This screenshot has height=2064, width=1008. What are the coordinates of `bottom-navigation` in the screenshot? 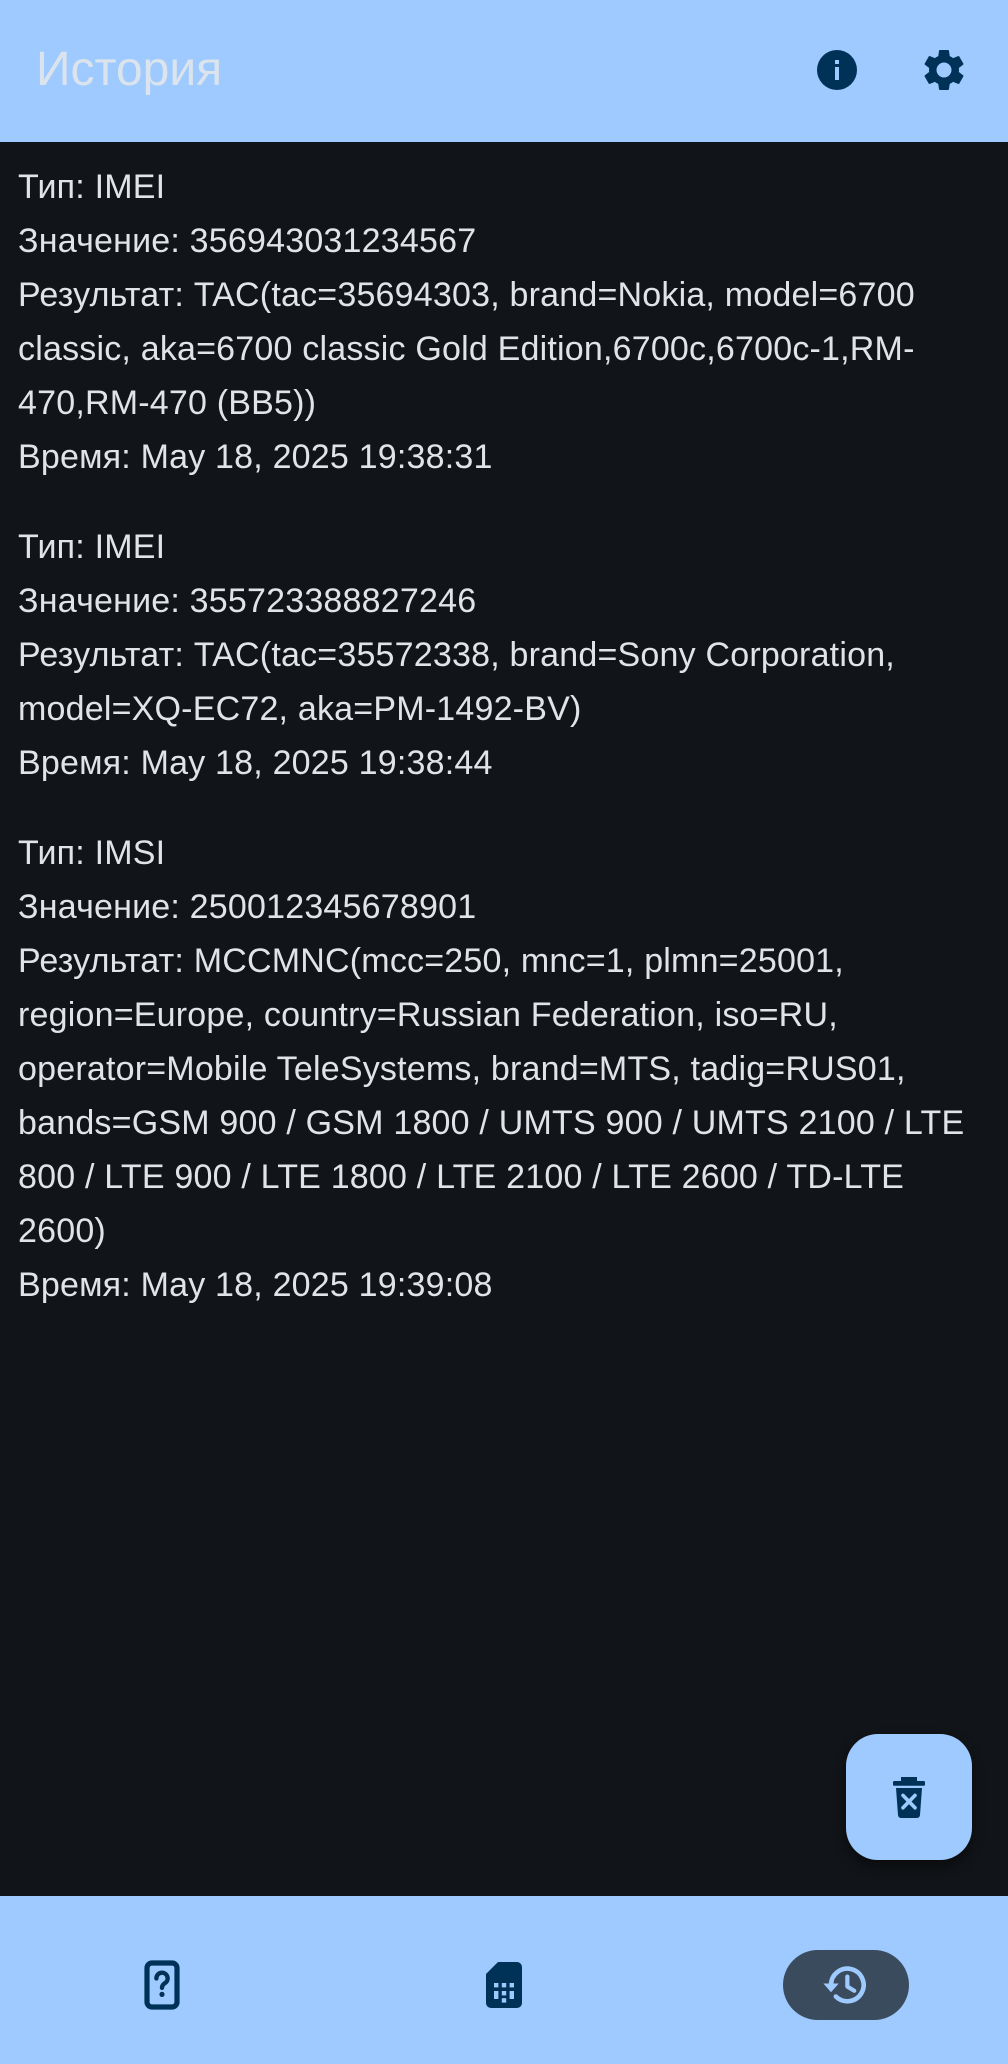 It's located at (504, 1980).